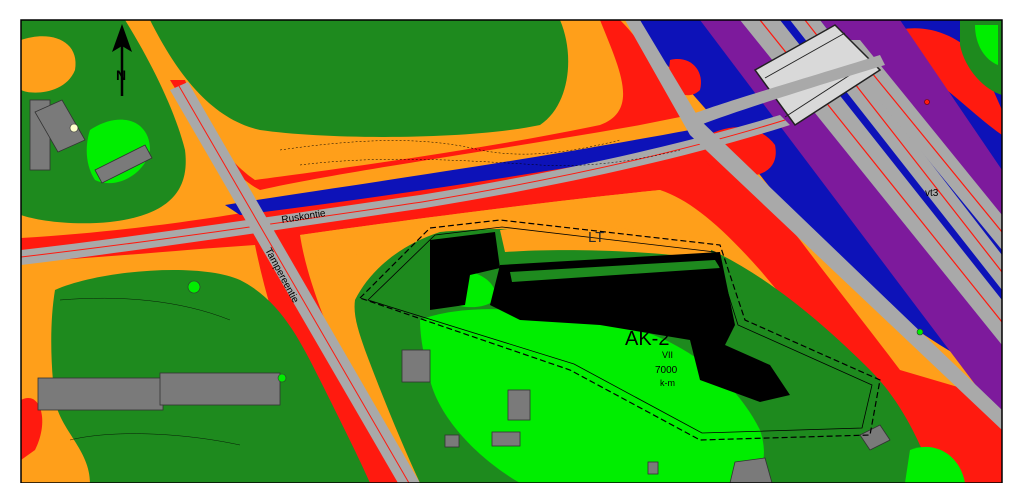 This screenshot has width=1024, height=483. Describe the element at coordinates (121, 75) in the screenshot. I see `north-label: N` at that location.